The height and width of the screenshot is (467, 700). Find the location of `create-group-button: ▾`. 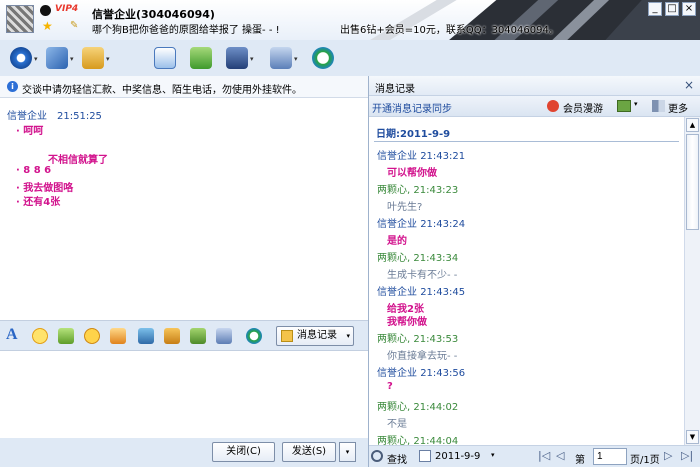

create-group-button: ▾ is located at coordinates (242, 58).